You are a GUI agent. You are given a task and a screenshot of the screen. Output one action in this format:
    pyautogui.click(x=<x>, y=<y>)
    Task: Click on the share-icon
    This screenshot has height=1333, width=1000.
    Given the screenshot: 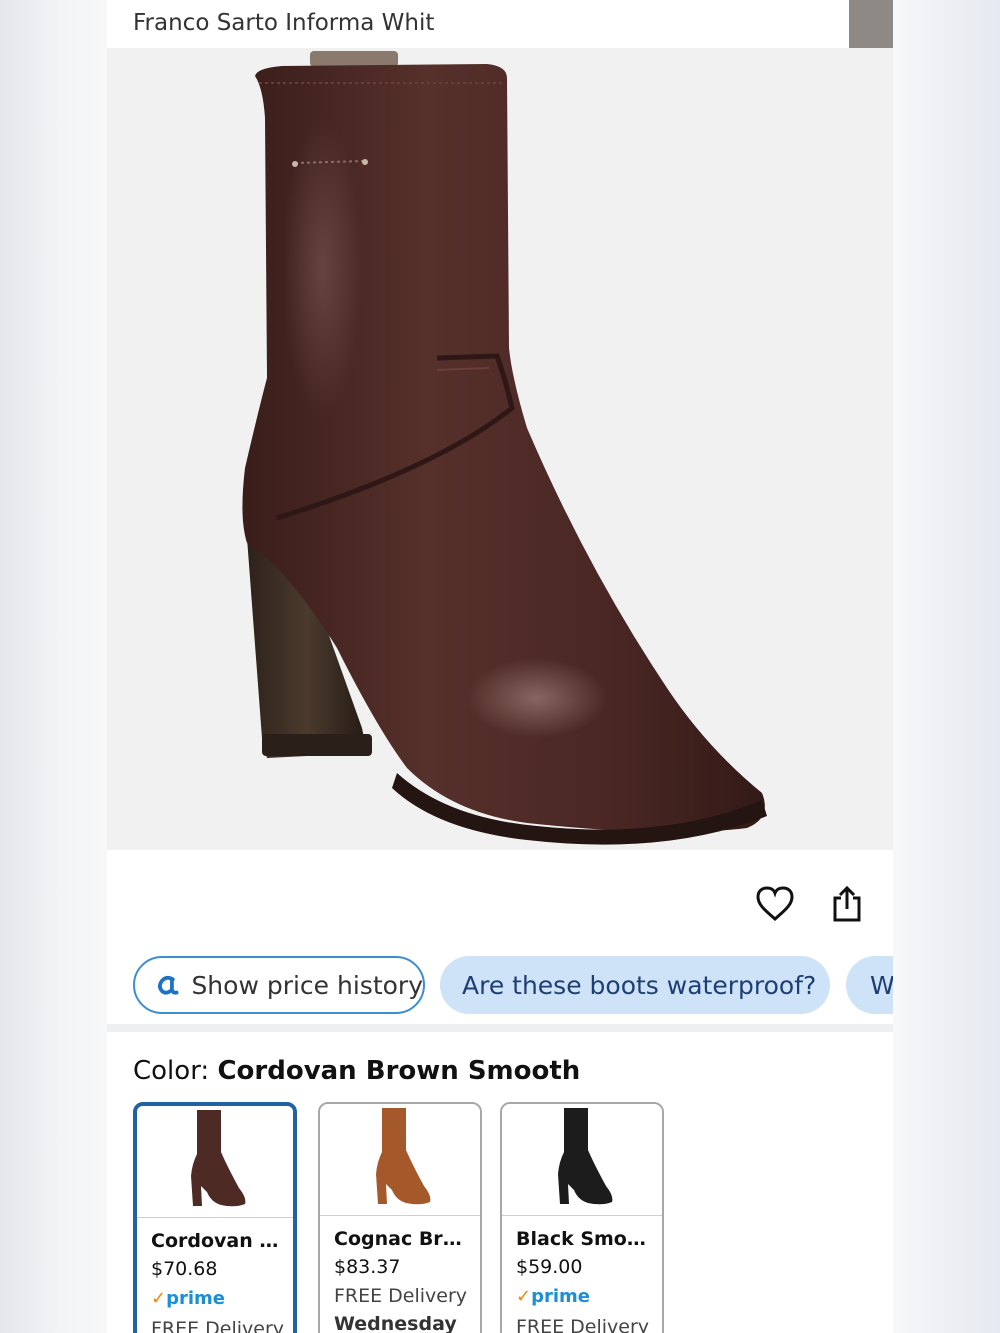 What is the action you would take?
    pyautogui.click(x=847, y=903)
    